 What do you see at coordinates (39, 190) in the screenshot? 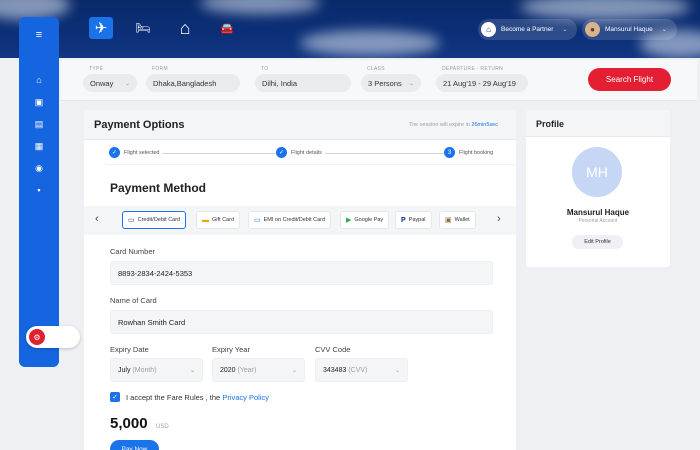
I see `info-icon: ▪` at bounding box center [39, 190].